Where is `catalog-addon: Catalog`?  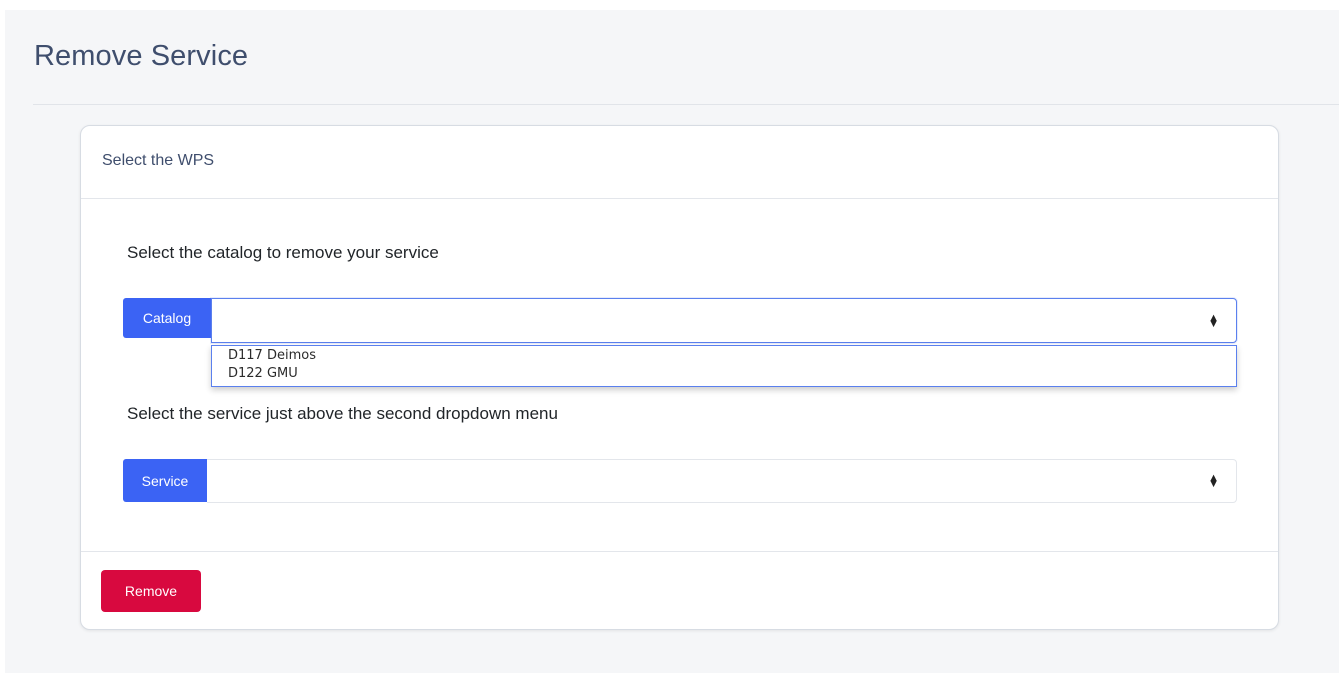 catalog-addon: Catalog is located at coordinates (167, 318).